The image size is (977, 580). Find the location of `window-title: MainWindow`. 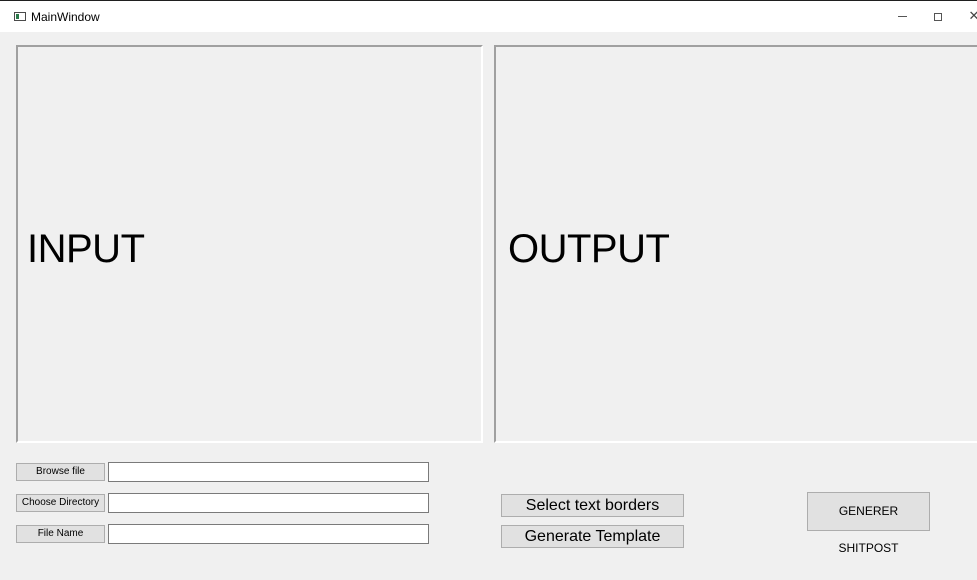

window-title: MainWindow is located at coordinates (65, 17).